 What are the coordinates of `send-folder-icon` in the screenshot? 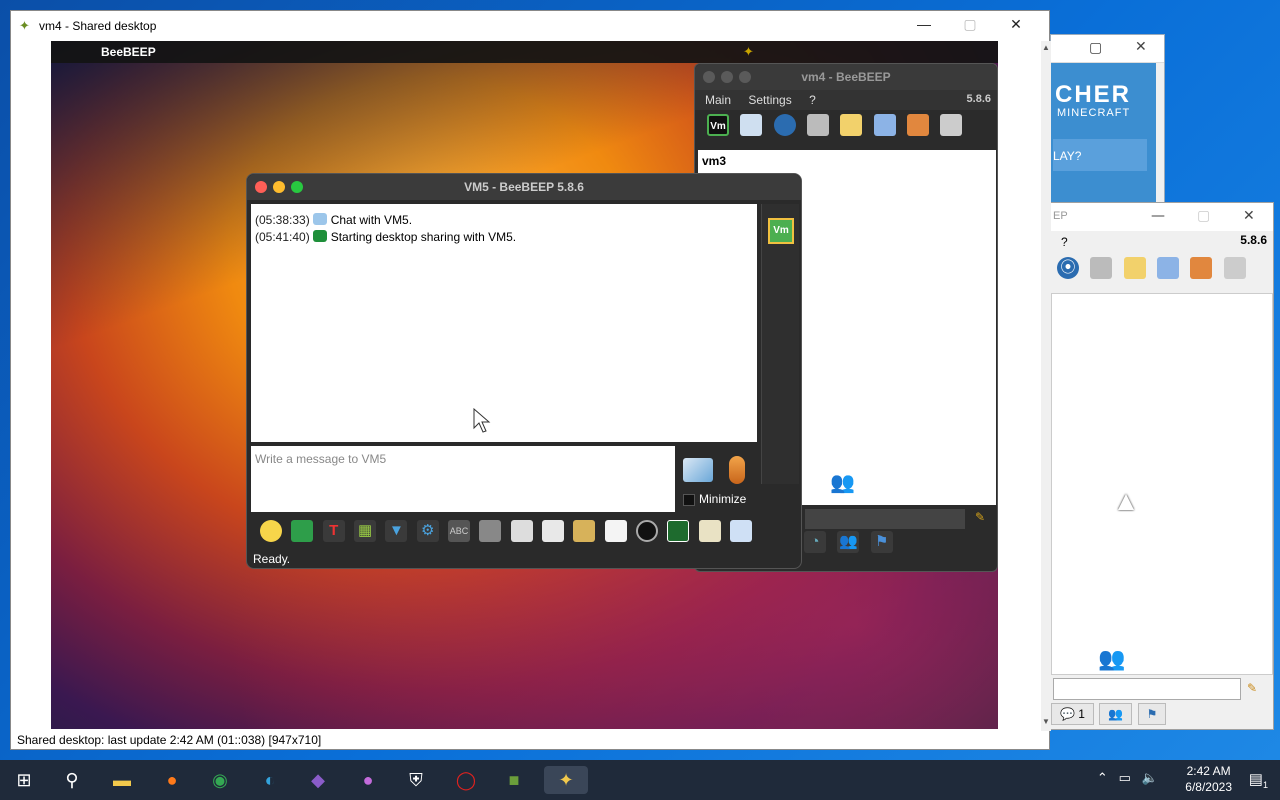 It's located at (584, 531).